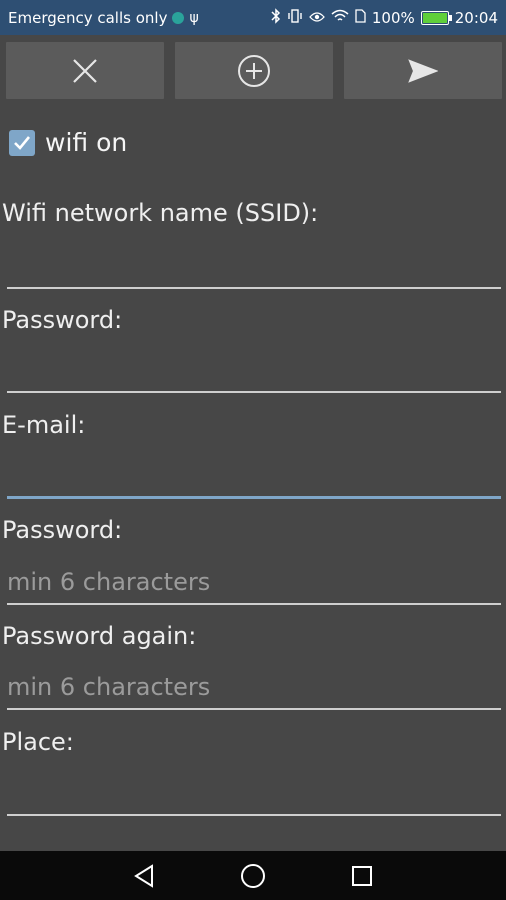 This screenshot has width=506, height=900. I want to click on add-button, so click(254, 70).